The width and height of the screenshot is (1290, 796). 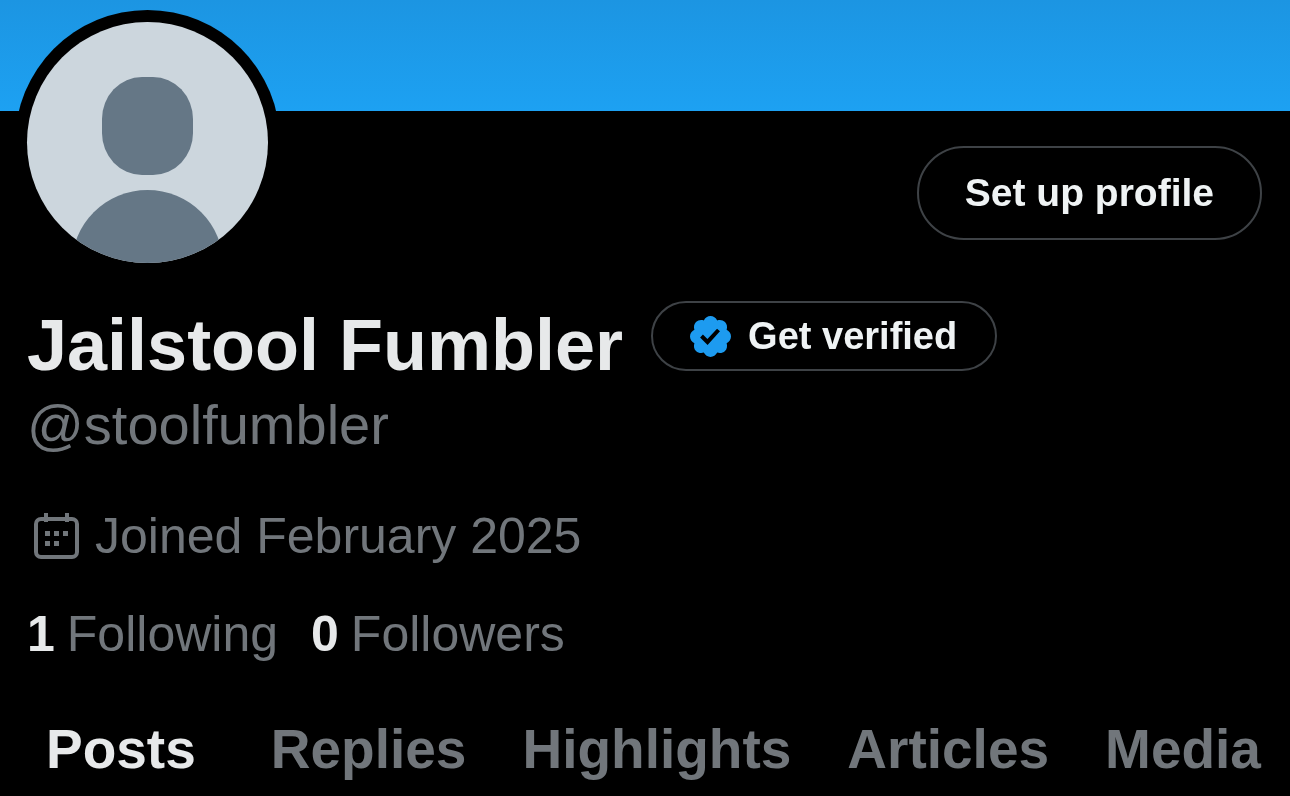 What do you see at coordinates (711, 336) in the screenshot?
I see `verified-badge-icon` at bounding box center [711, 336].